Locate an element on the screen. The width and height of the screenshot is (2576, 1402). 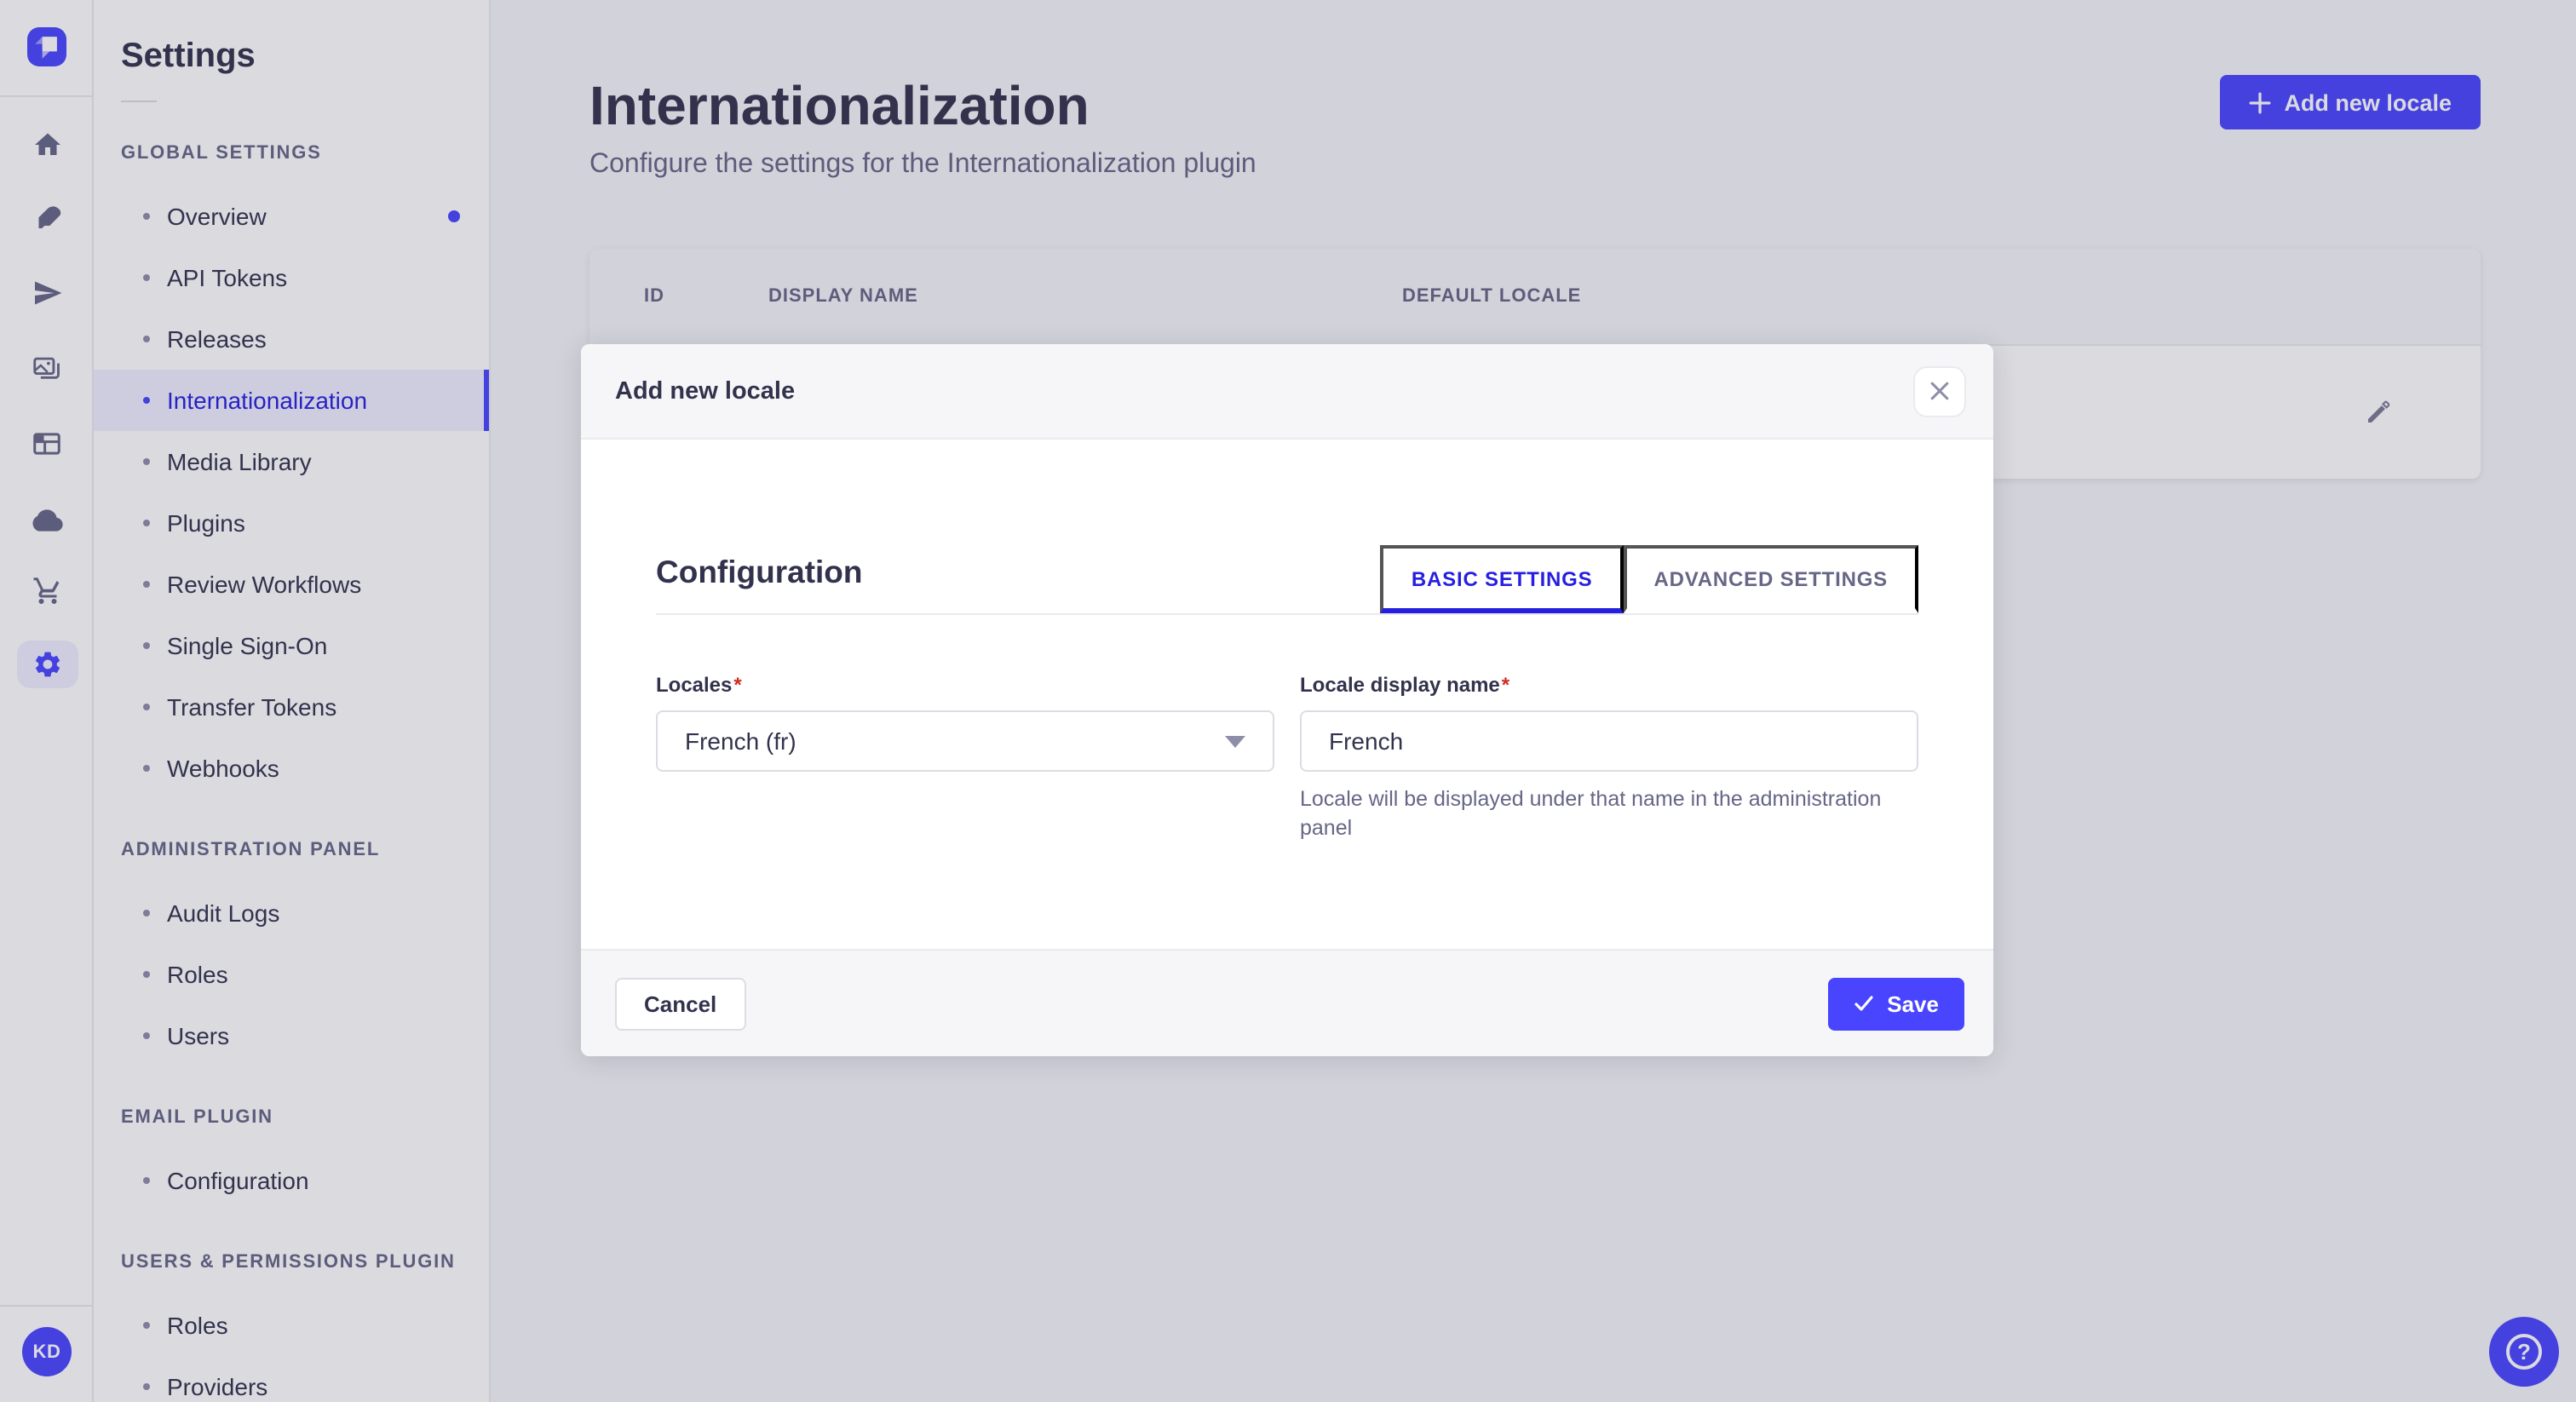
cancel-button: Cancel is located at coordinates (681, 1003).